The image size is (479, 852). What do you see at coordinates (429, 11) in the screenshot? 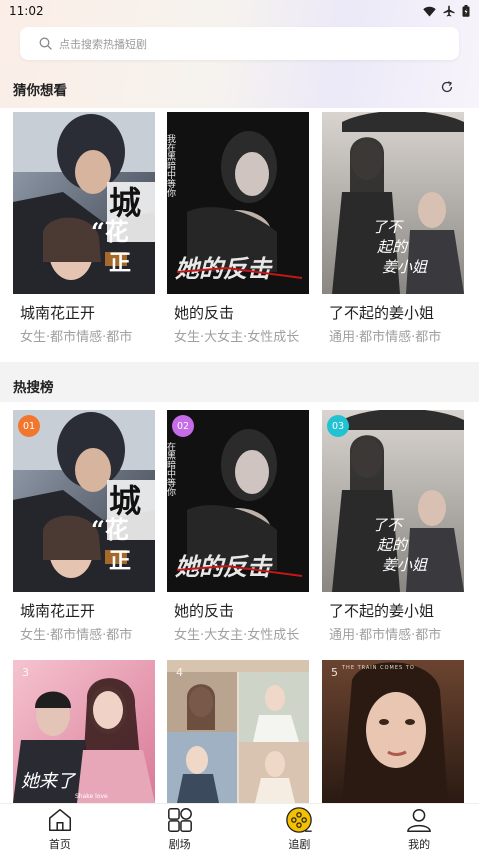
I see `wifi-icon` at bounding box center [429, 11].